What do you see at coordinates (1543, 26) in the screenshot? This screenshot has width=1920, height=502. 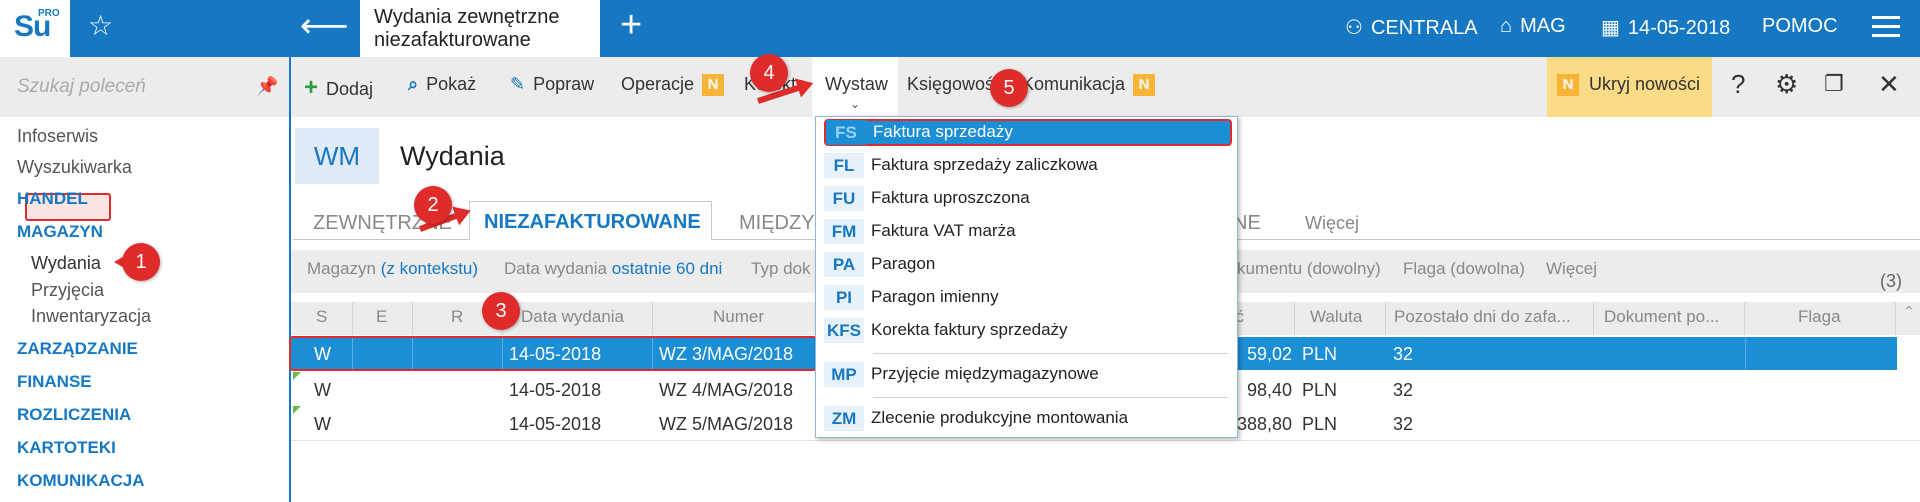 I see `mag-label: MAG` at bounding box center [1543, 26].